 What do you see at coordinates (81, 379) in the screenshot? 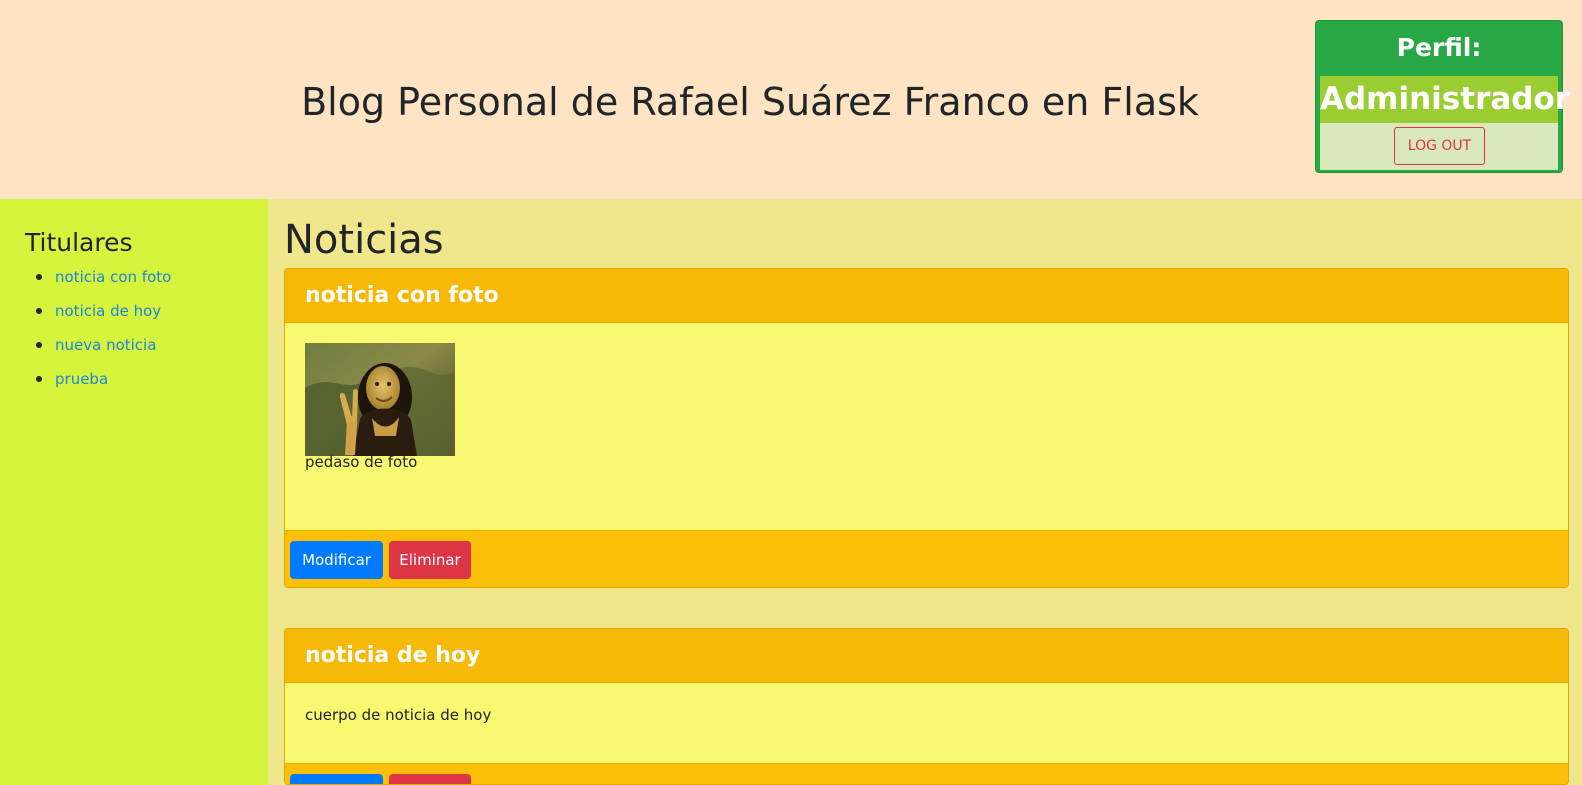
I see `sidebar-link-prueba: prueba` at bounding box center [81, 379].